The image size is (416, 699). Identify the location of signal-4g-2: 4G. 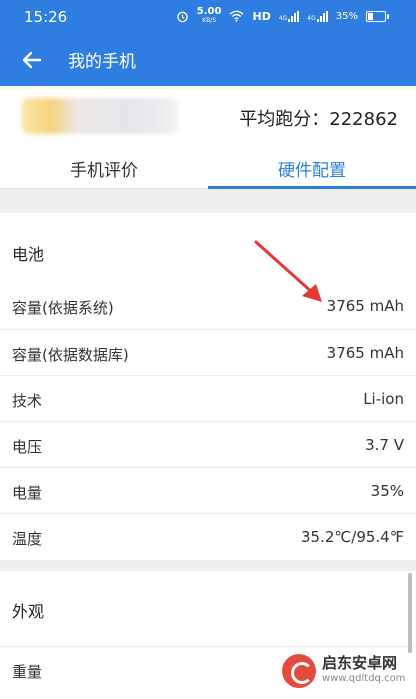
(317, 16).